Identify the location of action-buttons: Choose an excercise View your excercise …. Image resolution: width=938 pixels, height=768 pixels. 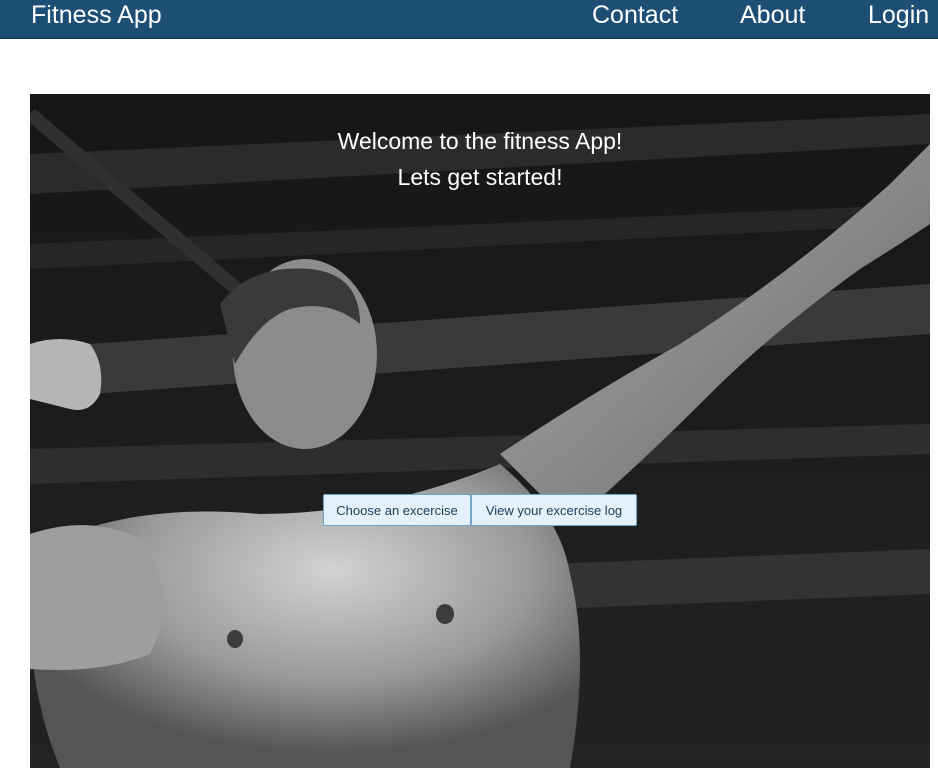
(480, 510).